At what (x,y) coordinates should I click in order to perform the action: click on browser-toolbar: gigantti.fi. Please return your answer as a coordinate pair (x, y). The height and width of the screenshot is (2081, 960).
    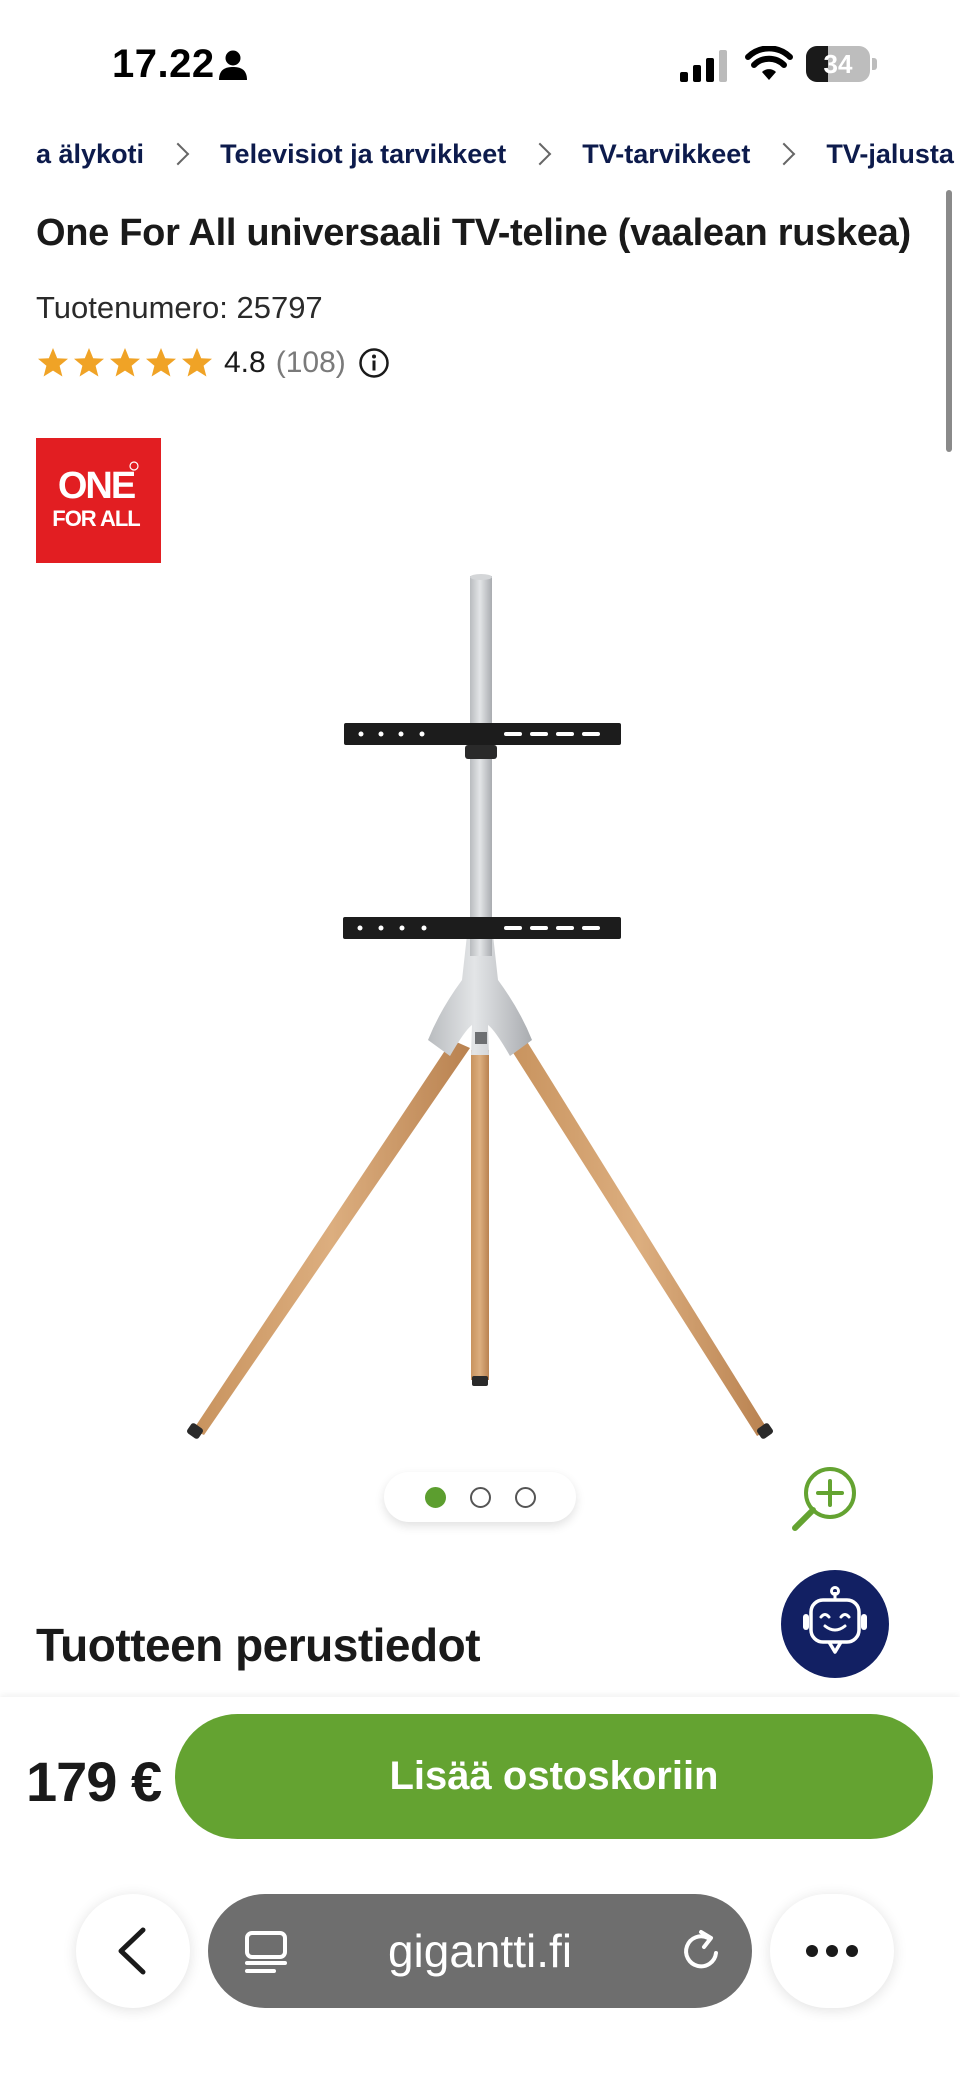
    Looking at the image, I should click on (480, 1975).